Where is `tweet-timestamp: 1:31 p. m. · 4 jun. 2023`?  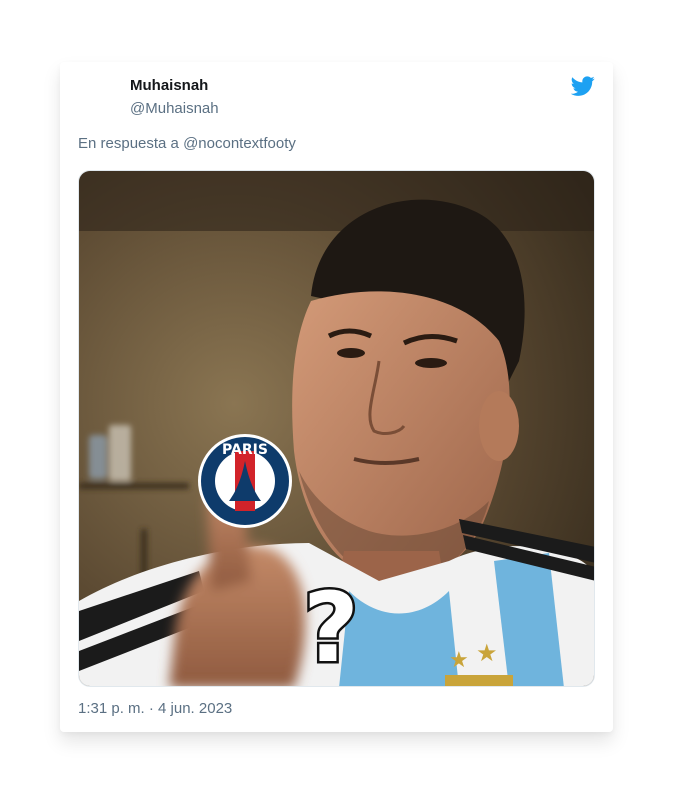 tweet-timestamp: 1:31 p. m. · 4 jun. 2023 is located at coordinates (155, 708).